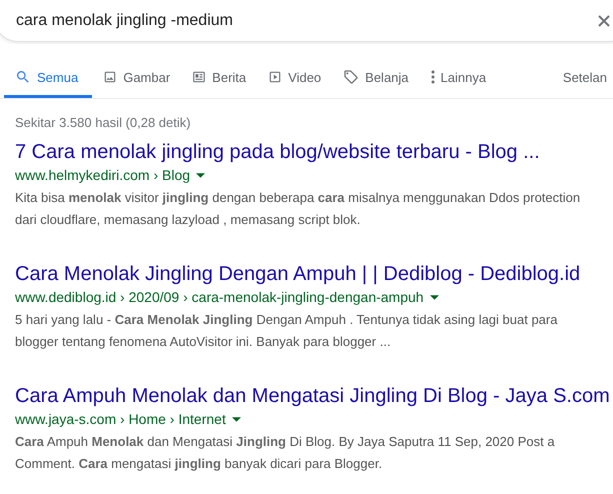  Describe the element at coordinates (23, 77) in the screenshot. I see `search-icon` at that location.